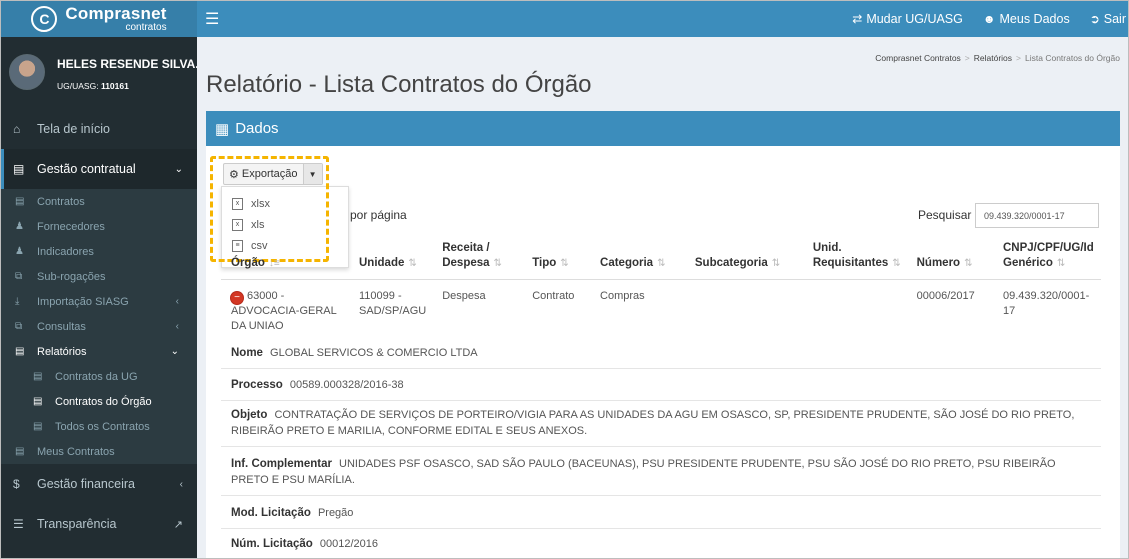  I want to click on gear-icon: ⚙, so click(234, 174).